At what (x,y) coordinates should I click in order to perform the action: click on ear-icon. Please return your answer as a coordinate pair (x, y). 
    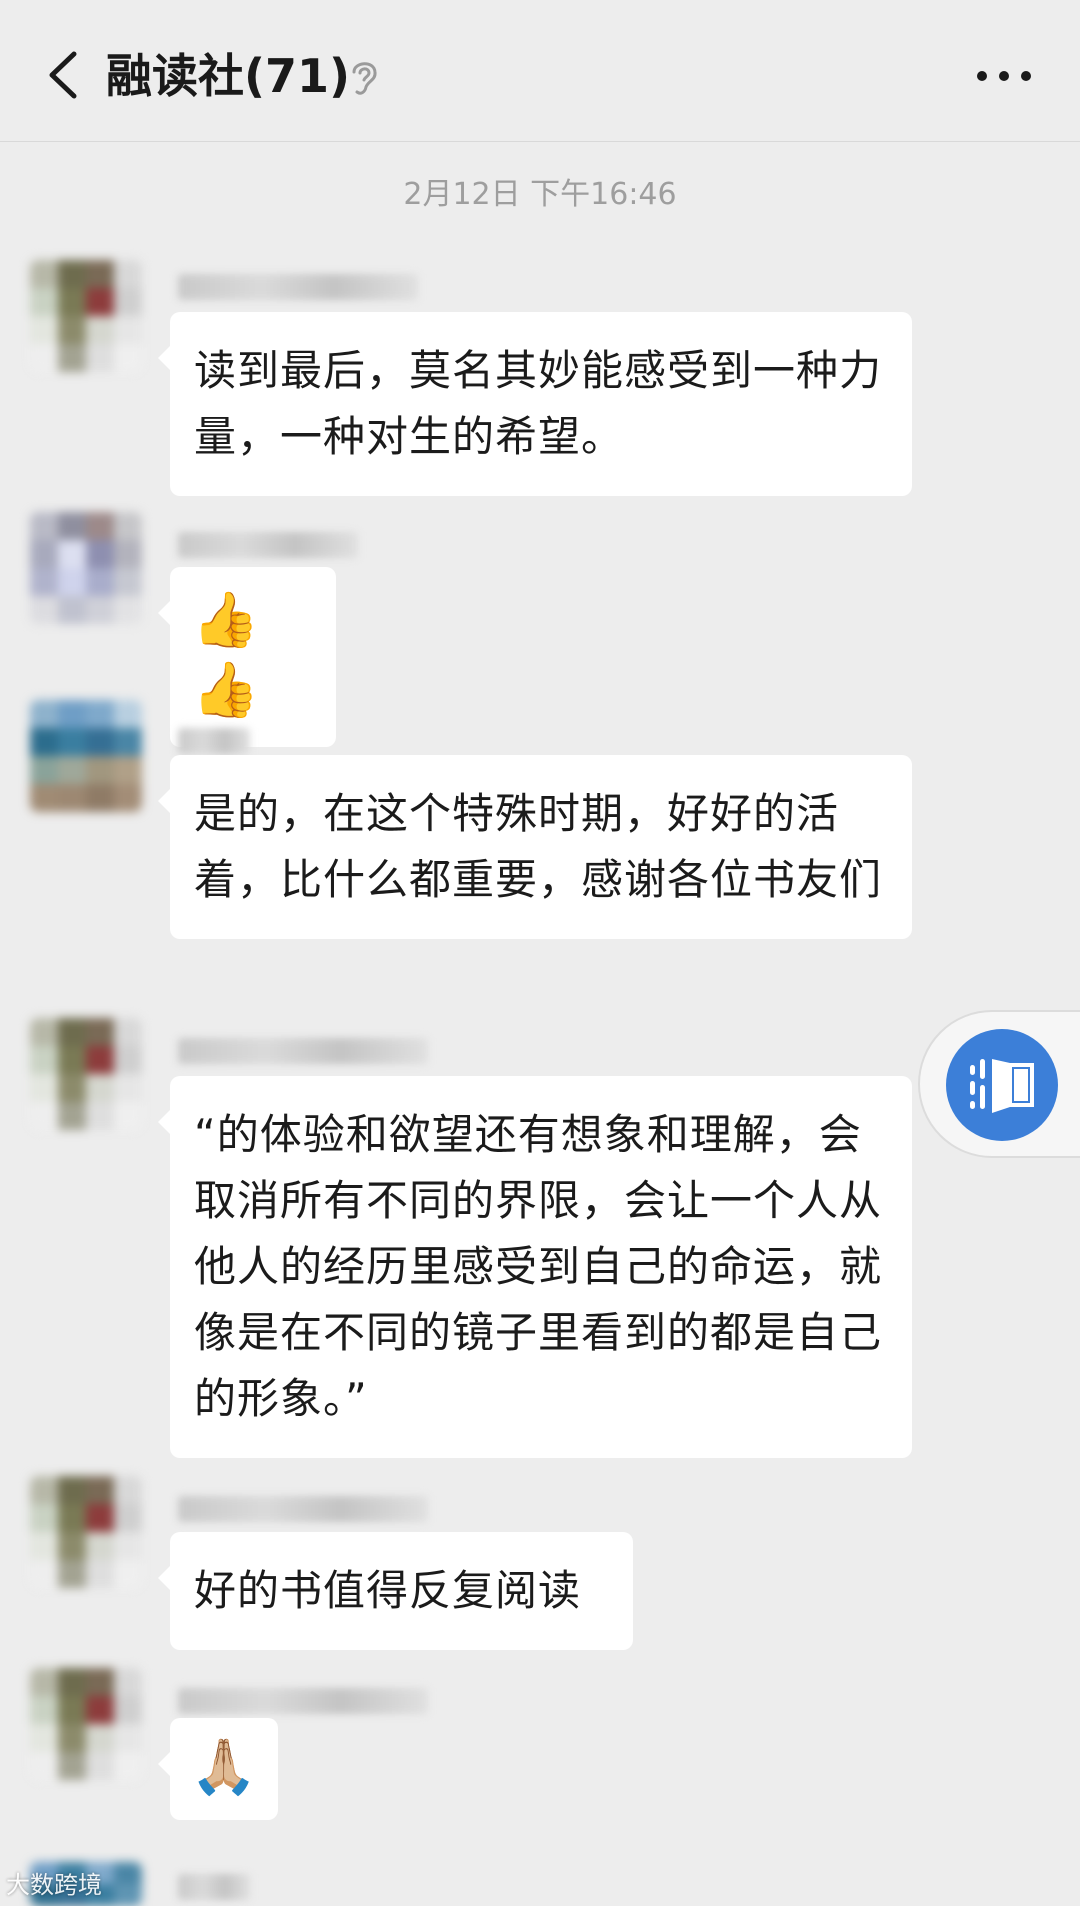
    Looking at the image, I should click on (364, 78).